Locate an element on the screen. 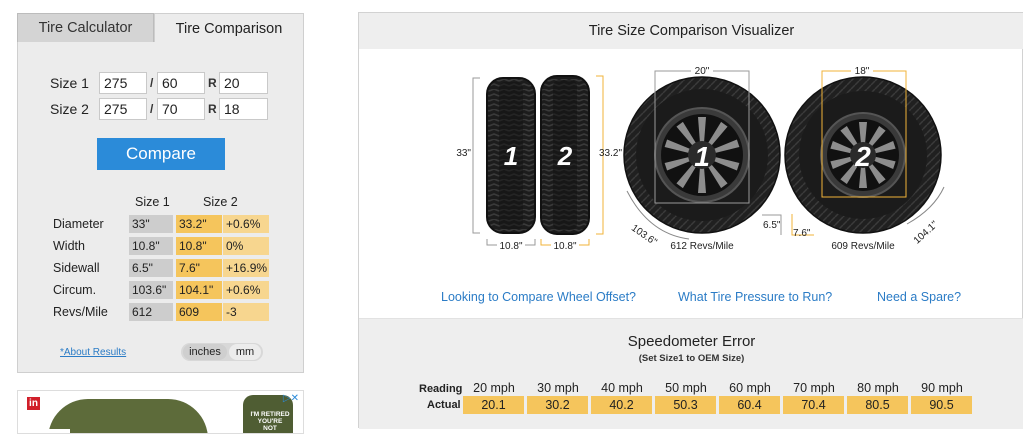 The width and height of the screenshot is (1023, 434). side-tire-2-rim-label: 18" is located at coordinates (862, 71).